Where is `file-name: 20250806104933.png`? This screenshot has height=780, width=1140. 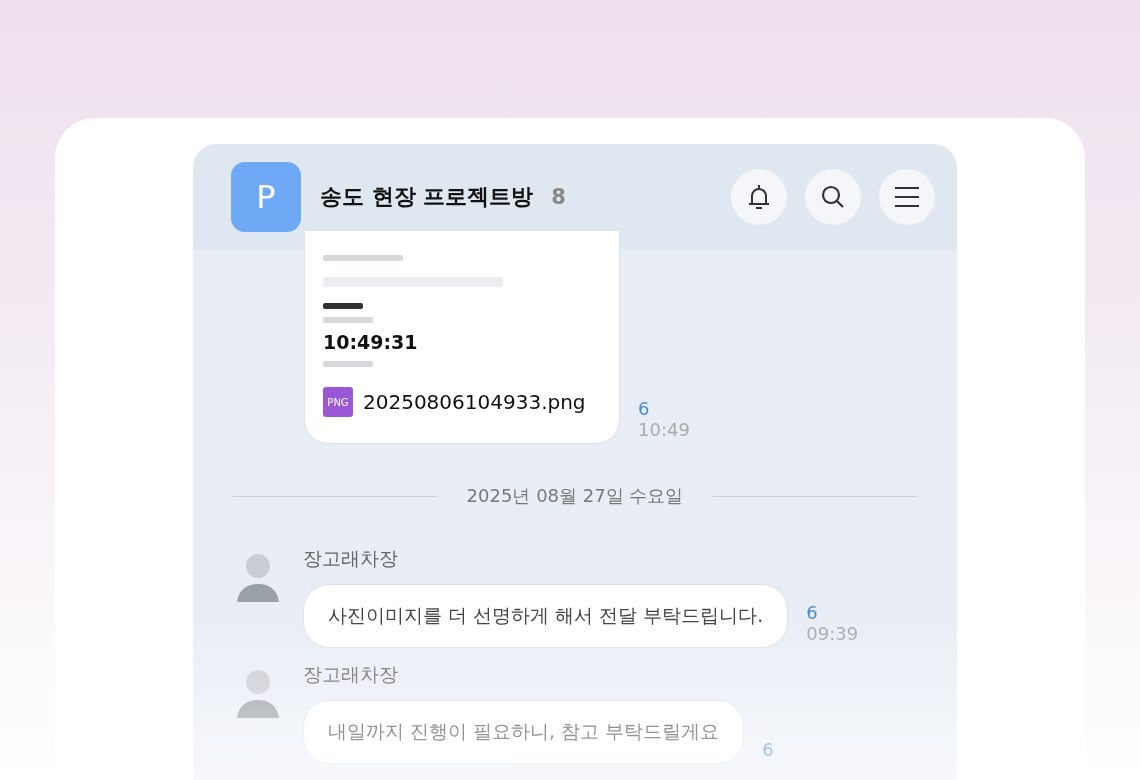 file-name: 20250806104933.png is located at coordinates (474, 402).